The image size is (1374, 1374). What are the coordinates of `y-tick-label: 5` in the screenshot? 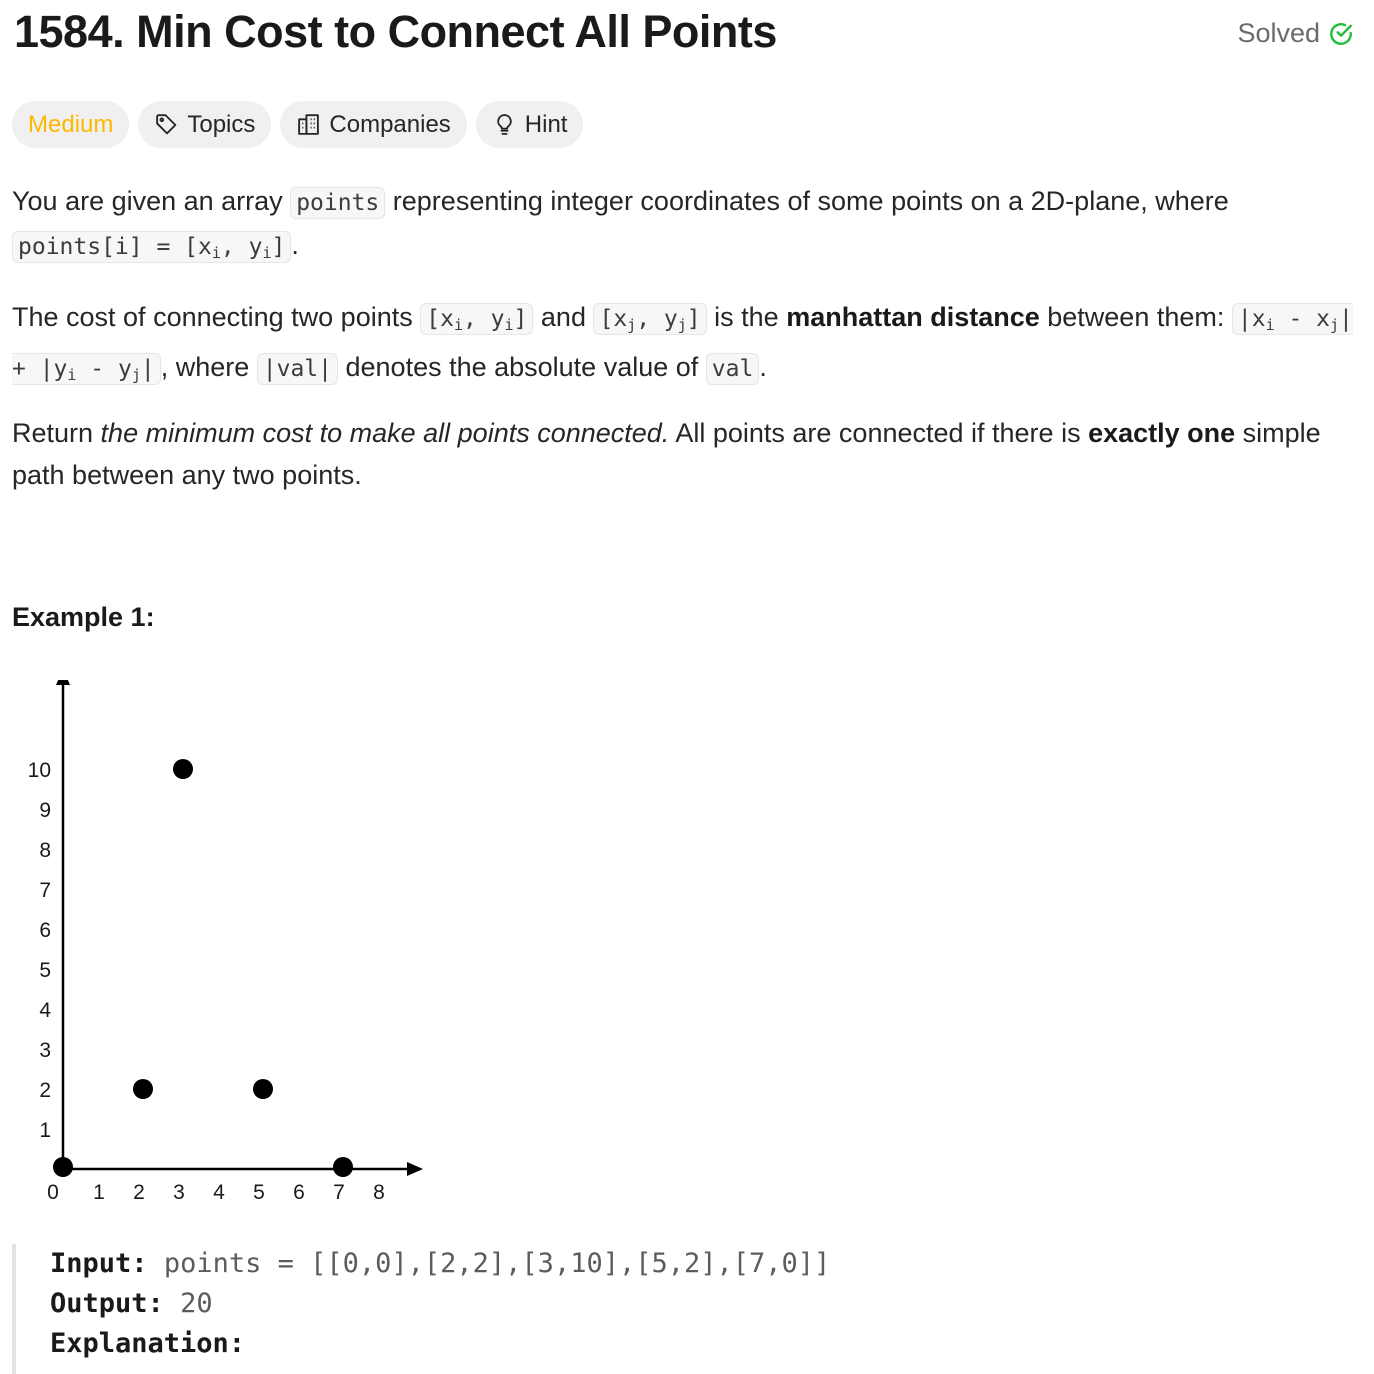 It's located at (45, 970).